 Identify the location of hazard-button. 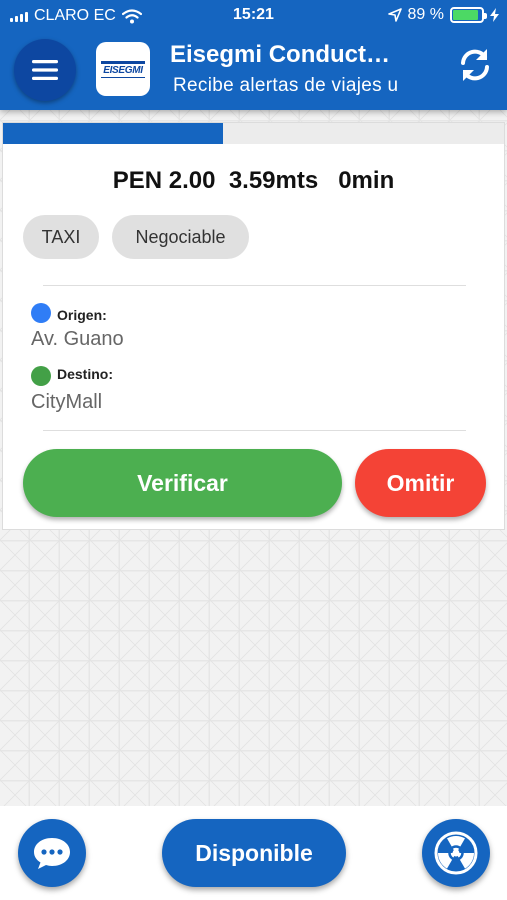
(456, 853).